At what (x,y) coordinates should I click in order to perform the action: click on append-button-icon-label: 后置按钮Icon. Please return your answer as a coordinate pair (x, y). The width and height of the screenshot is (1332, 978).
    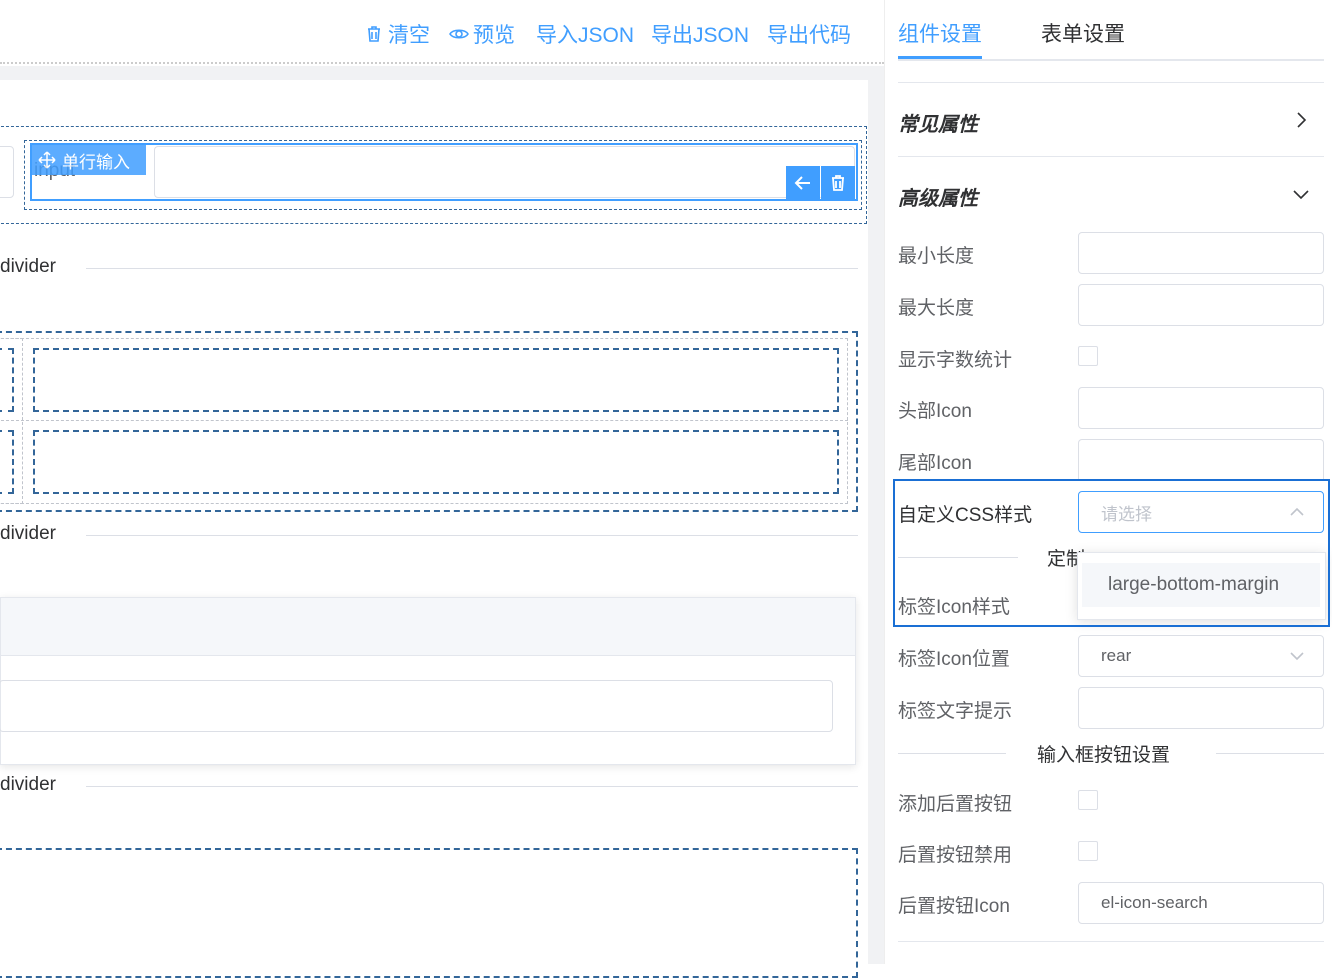
    Looking at the image, I should click on (954, 906).